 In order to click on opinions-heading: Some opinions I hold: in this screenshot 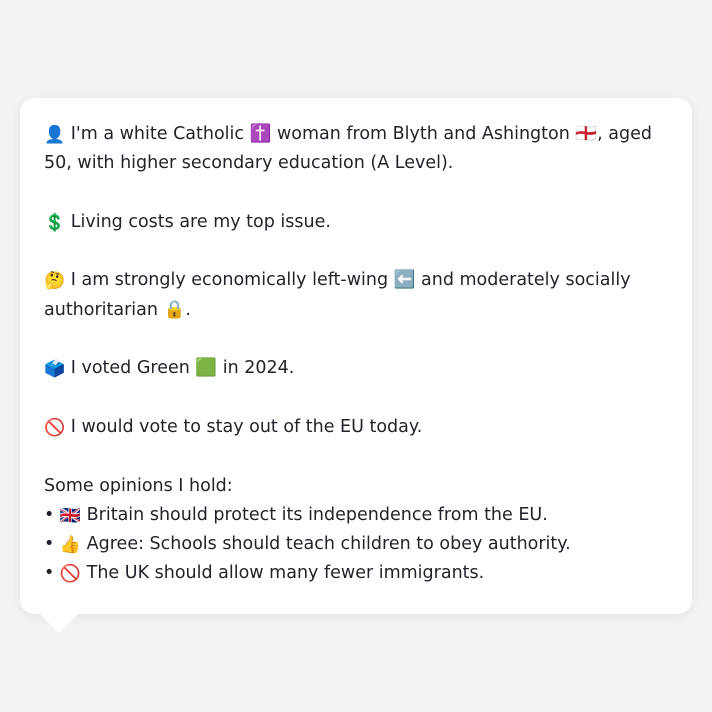, I will do `click(138, 485)`.